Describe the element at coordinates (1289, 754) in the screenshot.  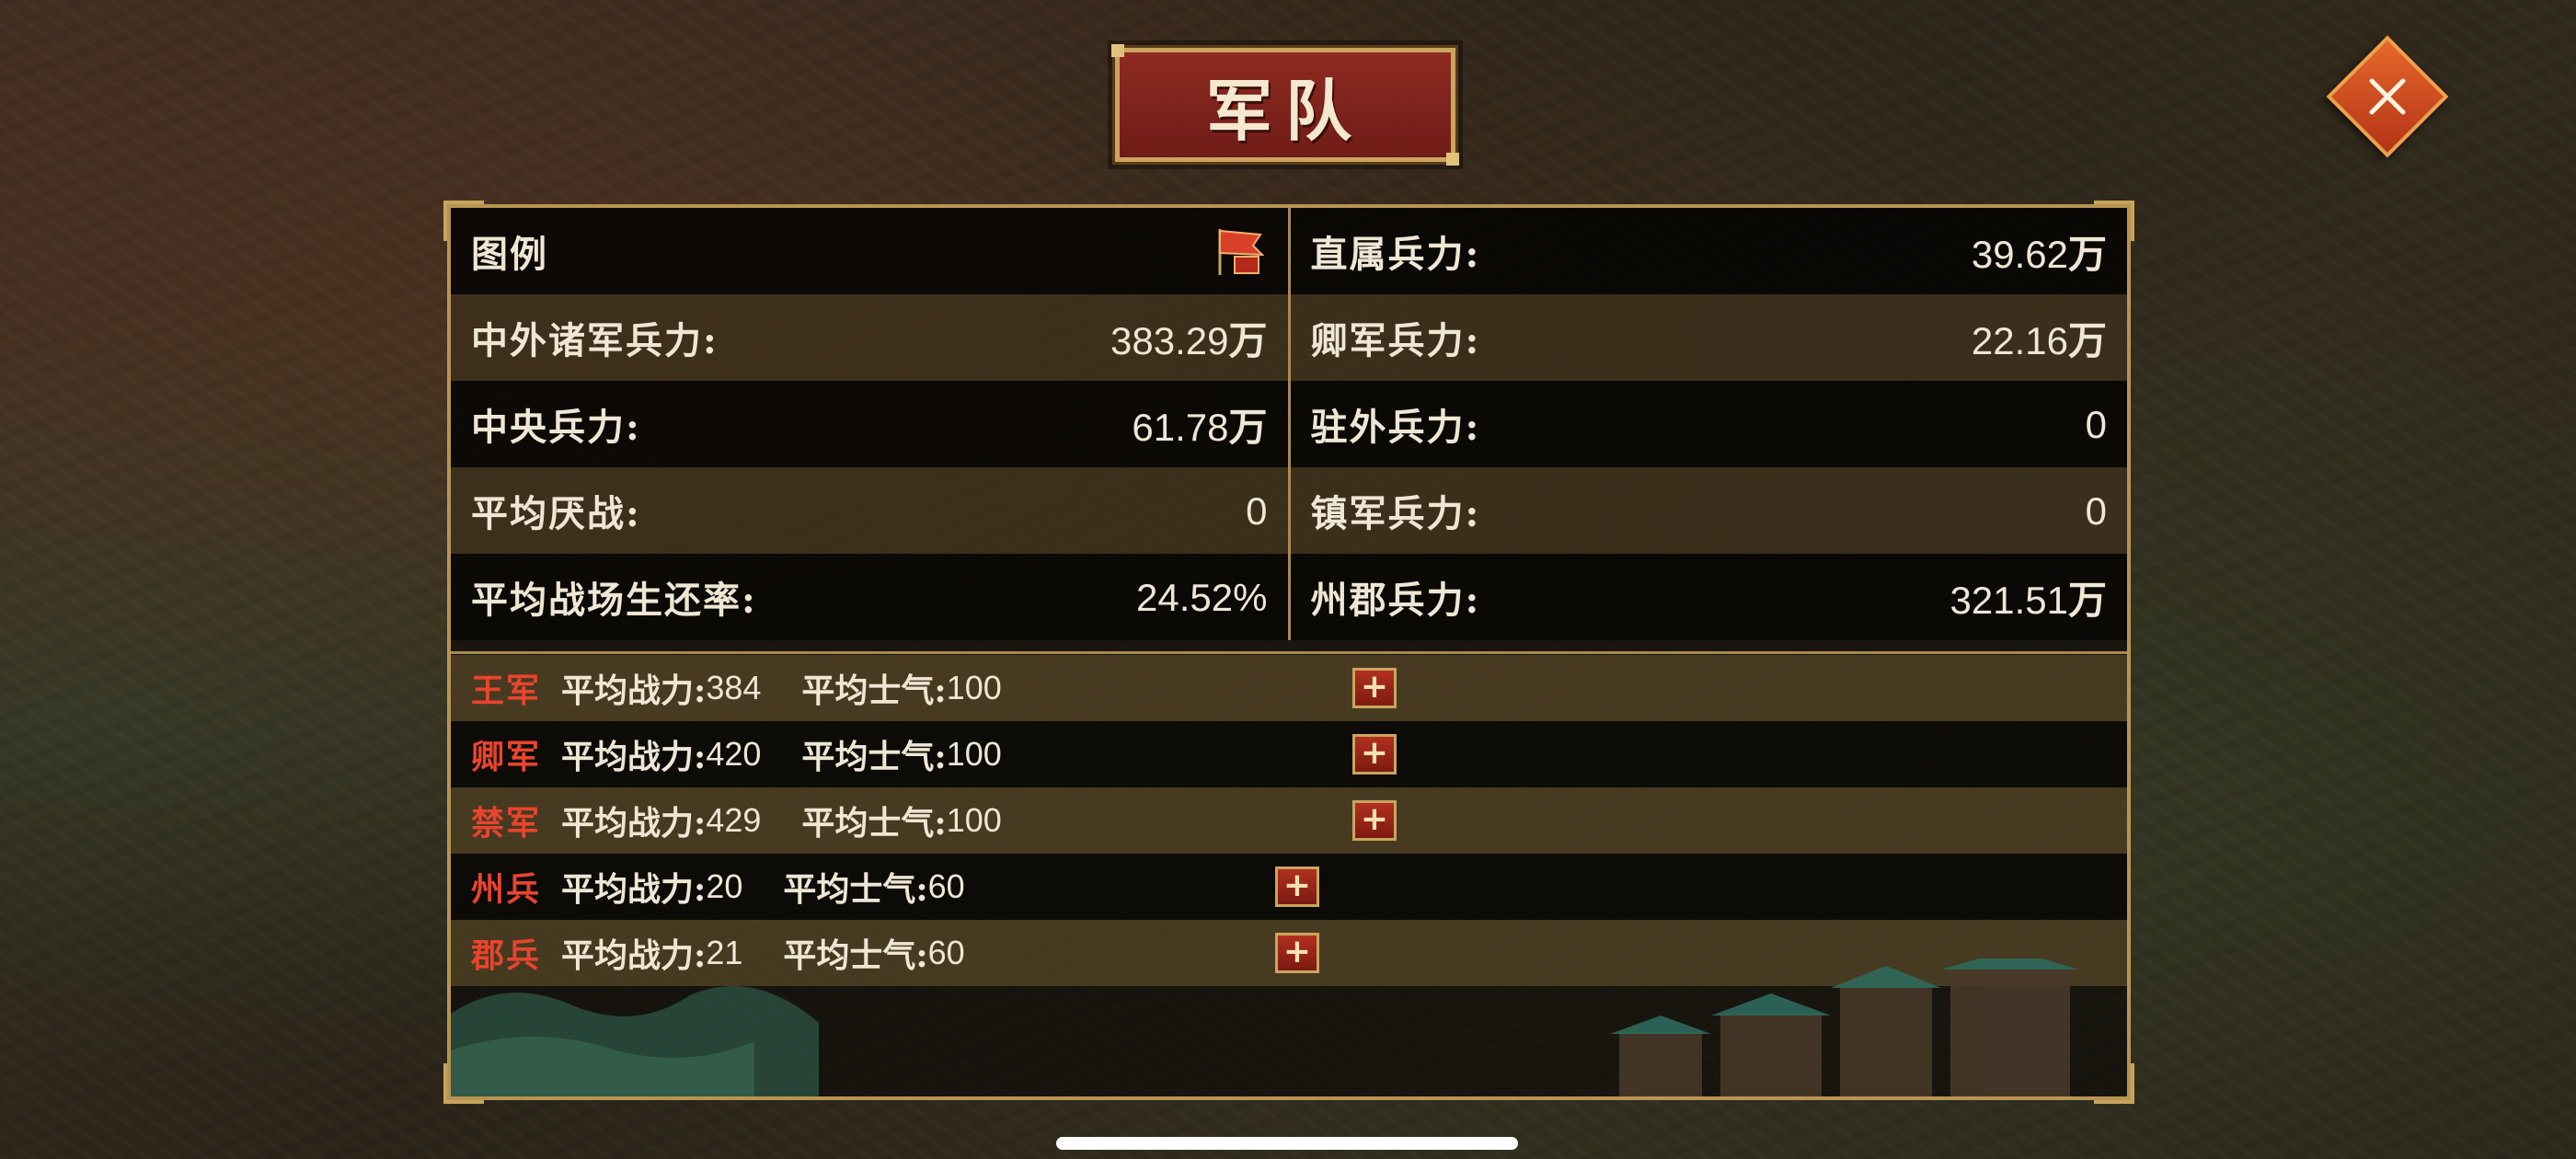
I see `army-row: 卿军 平均战力: 420 平均士气: 100 +` at that location.